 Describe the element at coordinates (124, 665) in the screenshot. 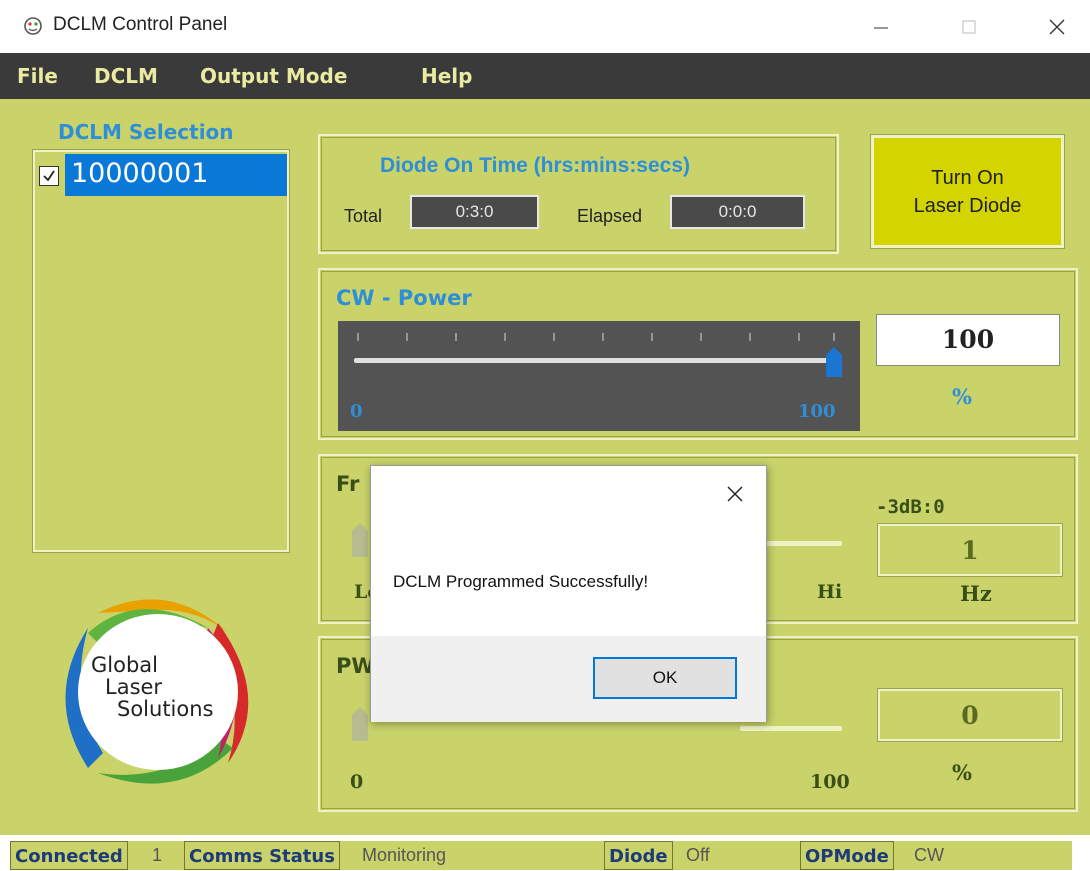

I see `logo-word-global: Global` at that location.